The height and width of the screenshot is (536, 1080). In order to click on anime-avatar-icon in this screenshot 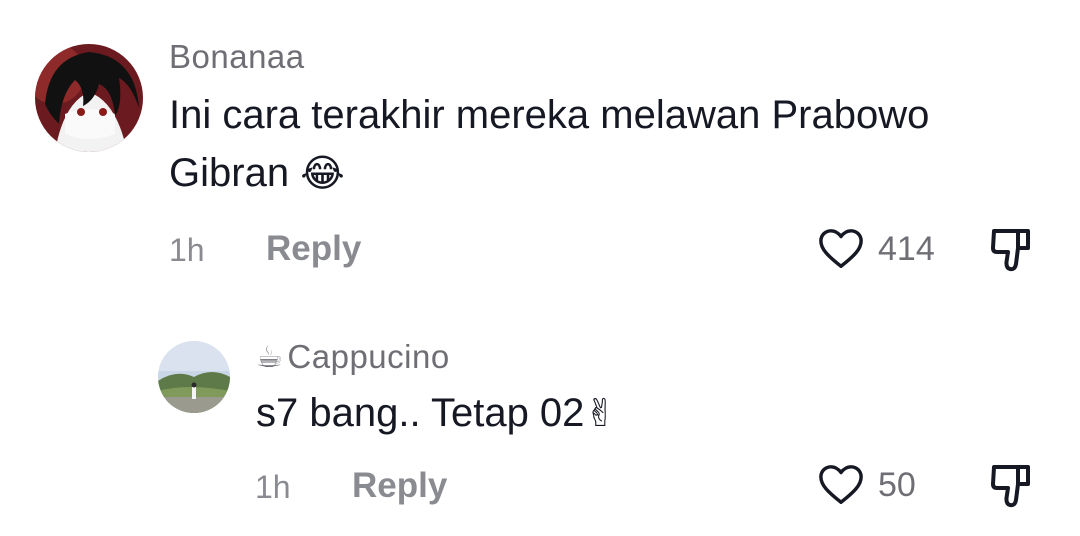, I will do `click(89, 98)`.